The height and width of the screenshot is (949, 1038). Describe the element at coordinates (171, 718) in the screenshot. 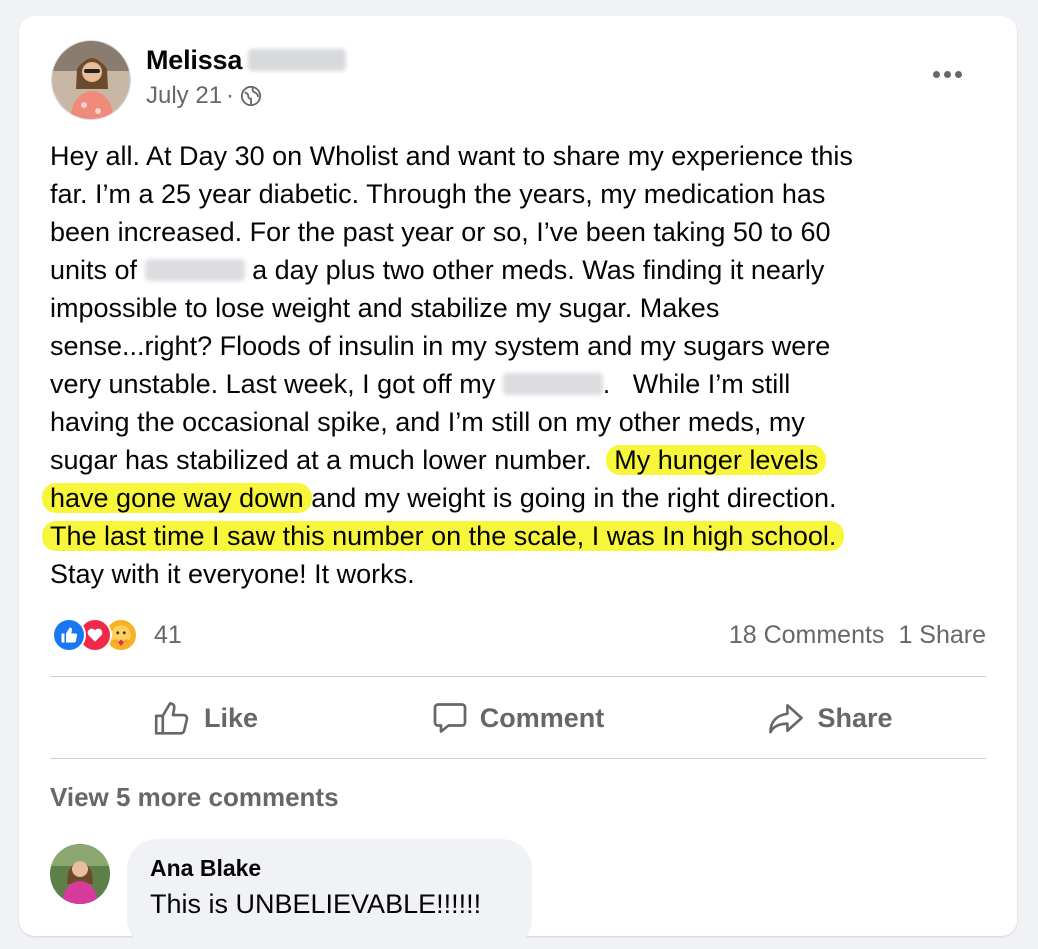

I see `thumbs-up-icon` at that location.